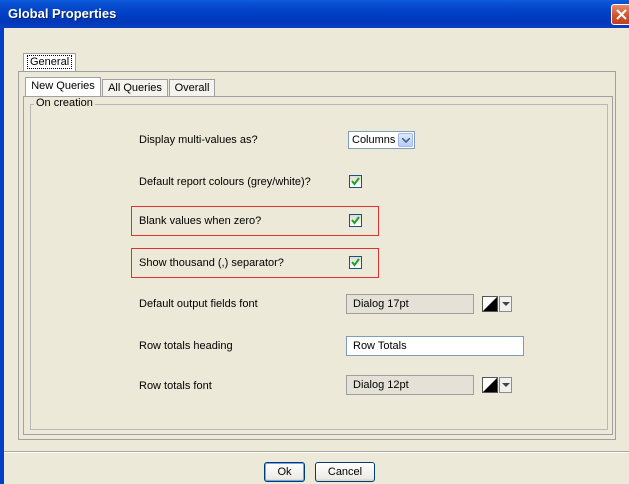 This screenshot has width=629, height=484. What do you see at coordinates (2, 256) in the screenshot?
I see `window-frame-left` at bounding box center [2, 256].